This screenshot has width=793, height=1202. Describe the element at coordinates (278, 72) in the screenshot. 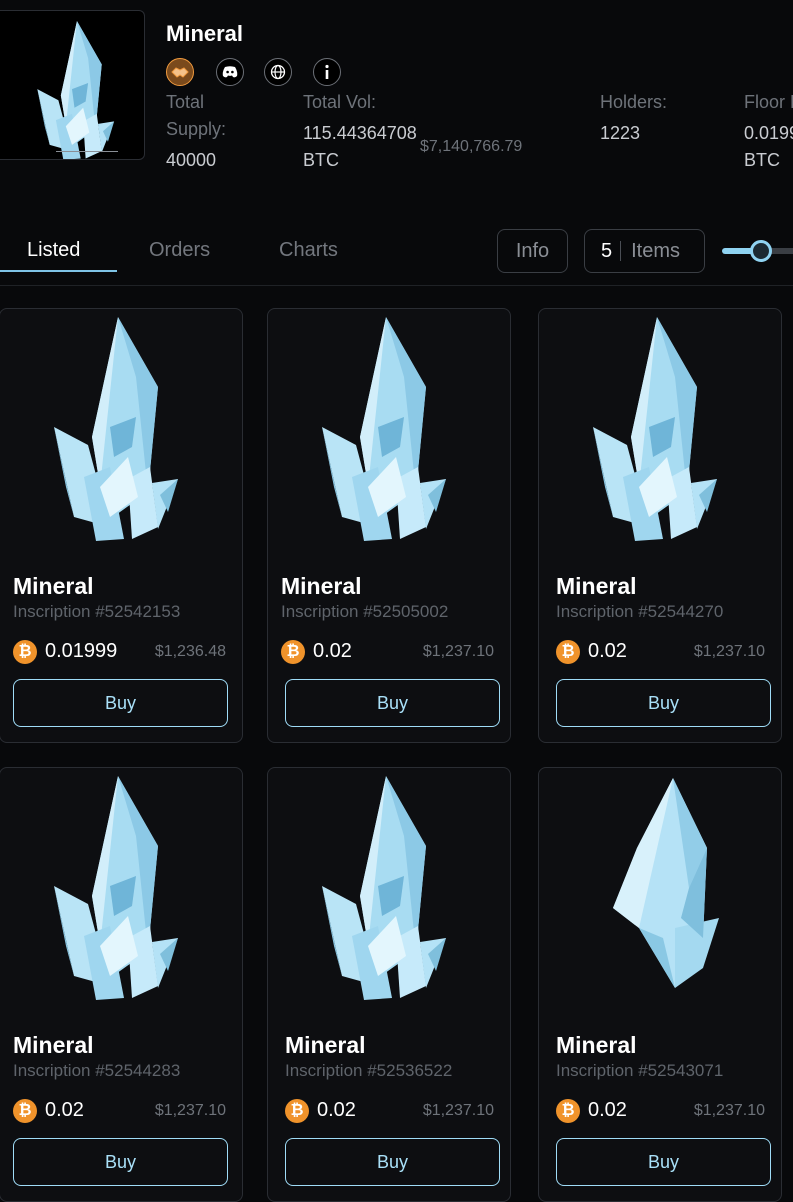

I see `globe-icon` at that location.